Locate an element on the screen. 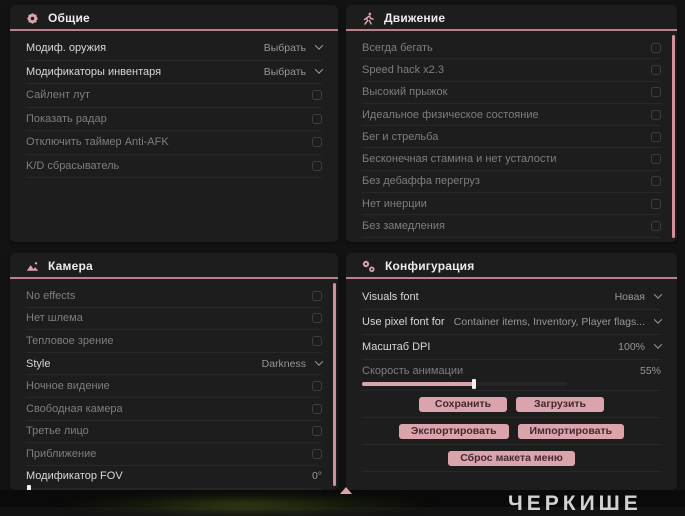 Image resolution: width=685 pixels, height=516 pixels. checkbox-row: Бесконечная стамина и нет усталости is located at coordinates (511, 159).